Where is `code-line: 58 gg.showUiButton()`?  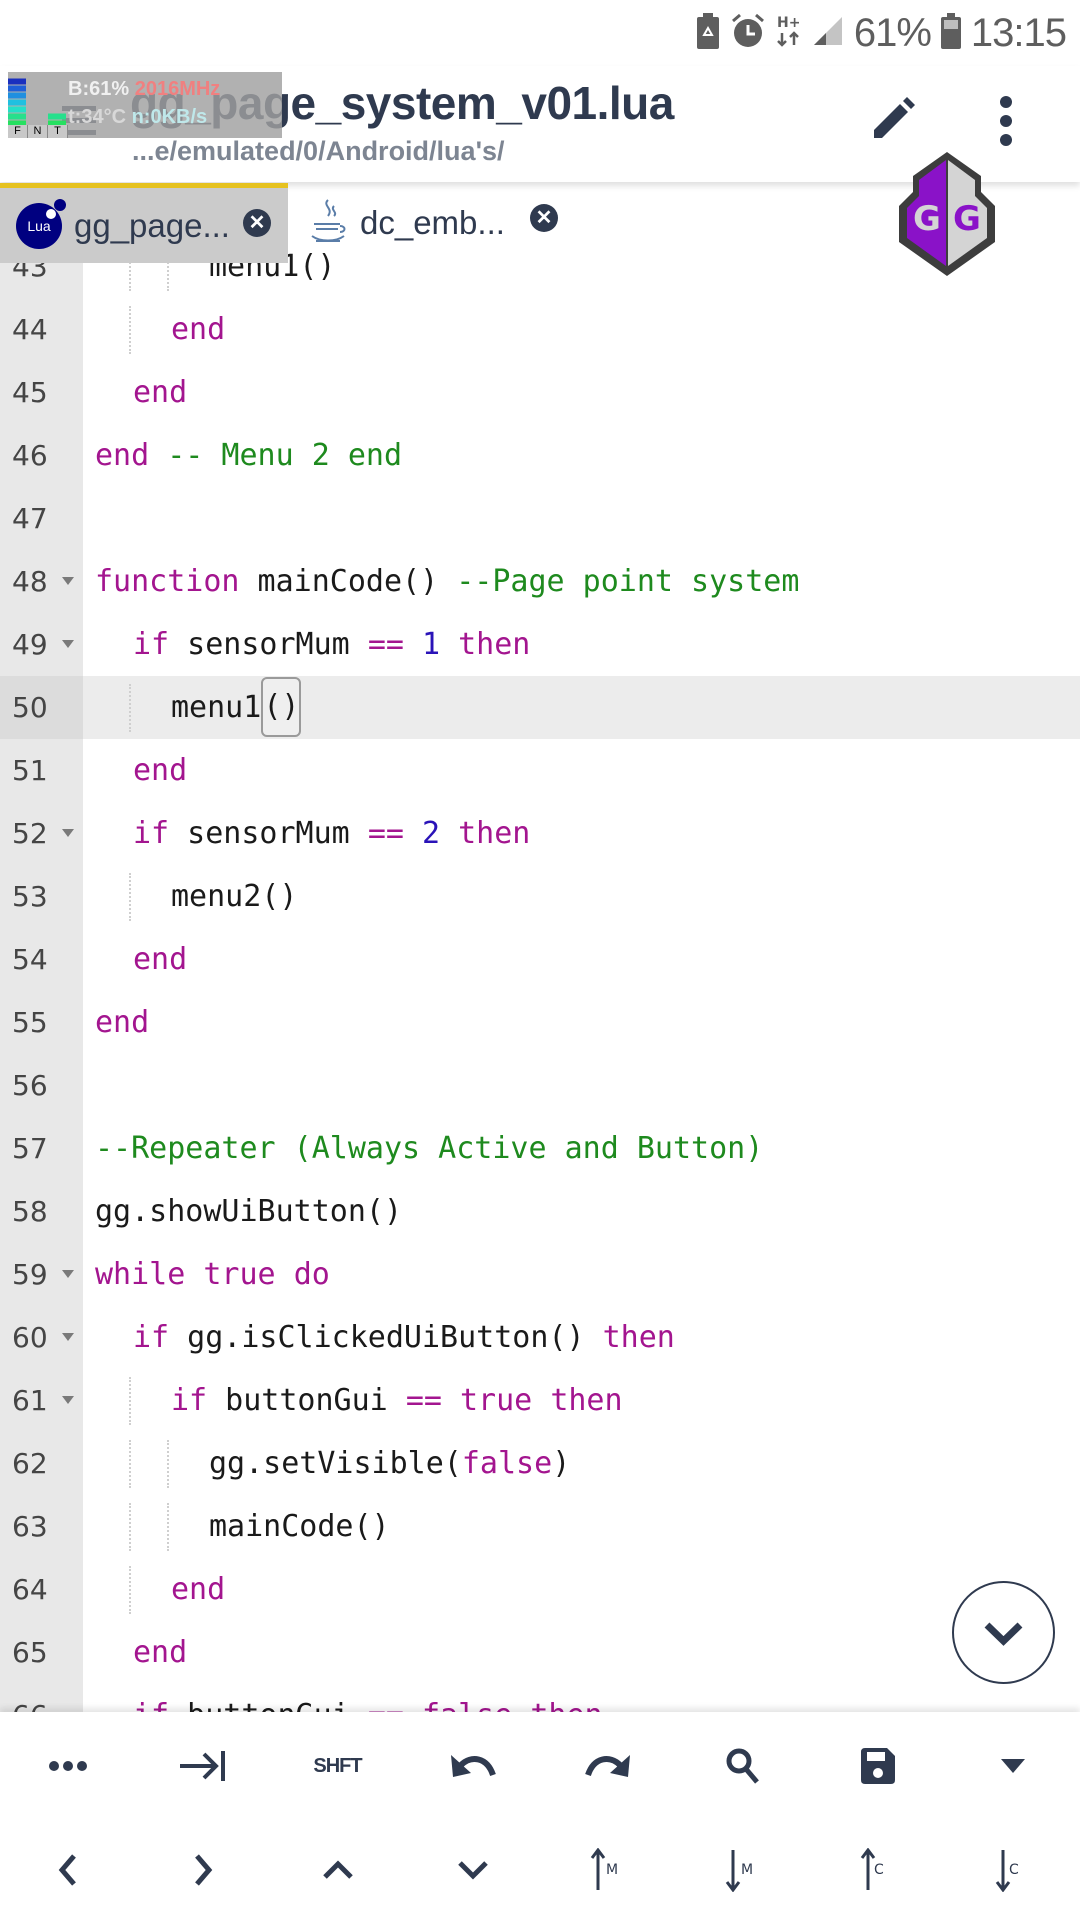 code-line: 58 gg.showUiButton() is located at coordinates (540, 1211).